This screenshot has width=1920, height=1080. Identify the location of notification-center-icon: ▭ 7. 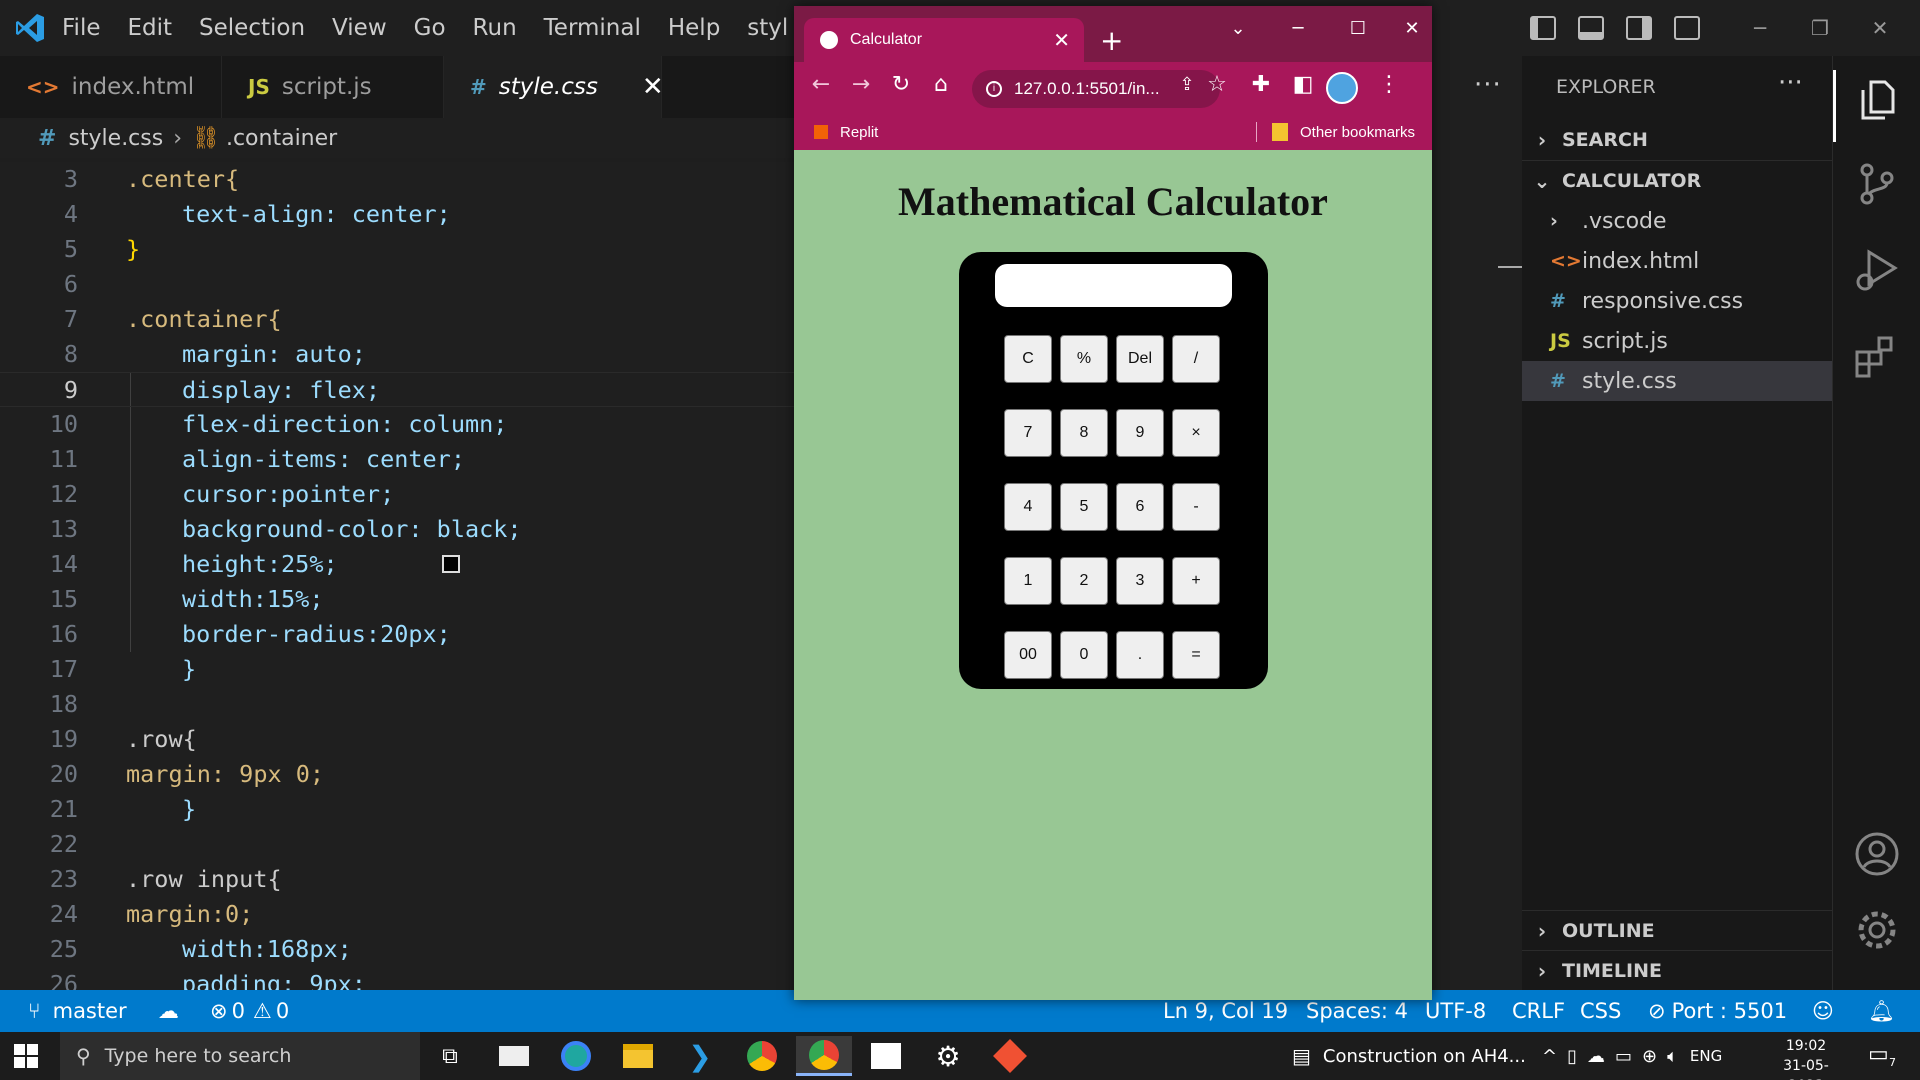
(1888, 1057).